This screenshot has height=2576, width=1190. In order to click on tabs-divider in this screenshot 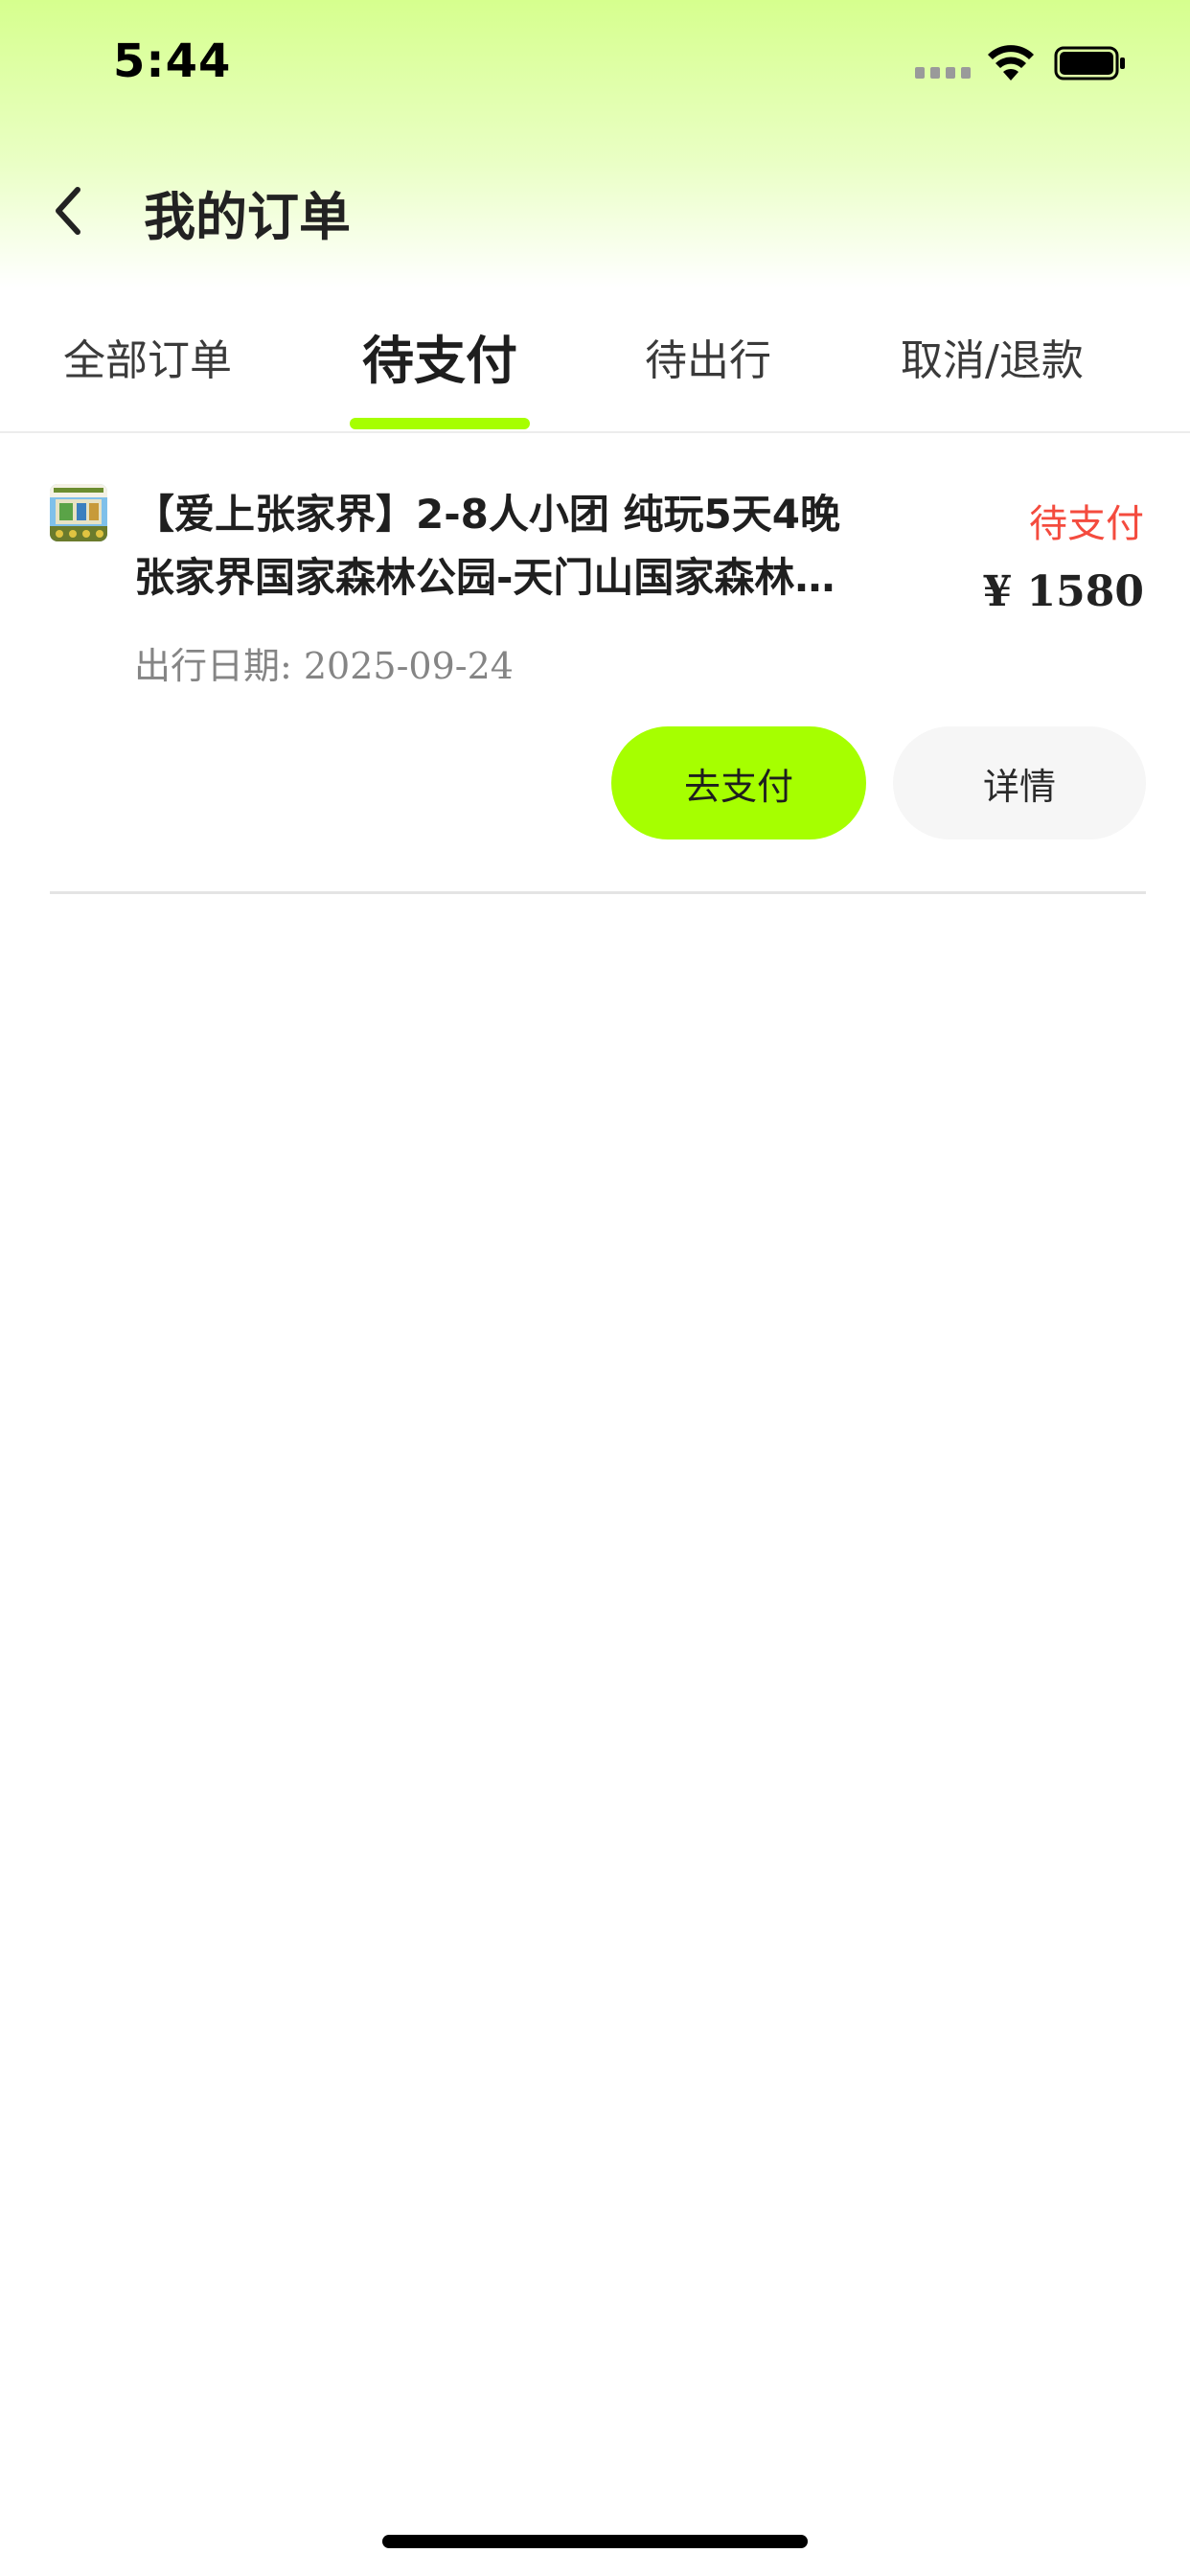, I will do `click(595, 432)`.